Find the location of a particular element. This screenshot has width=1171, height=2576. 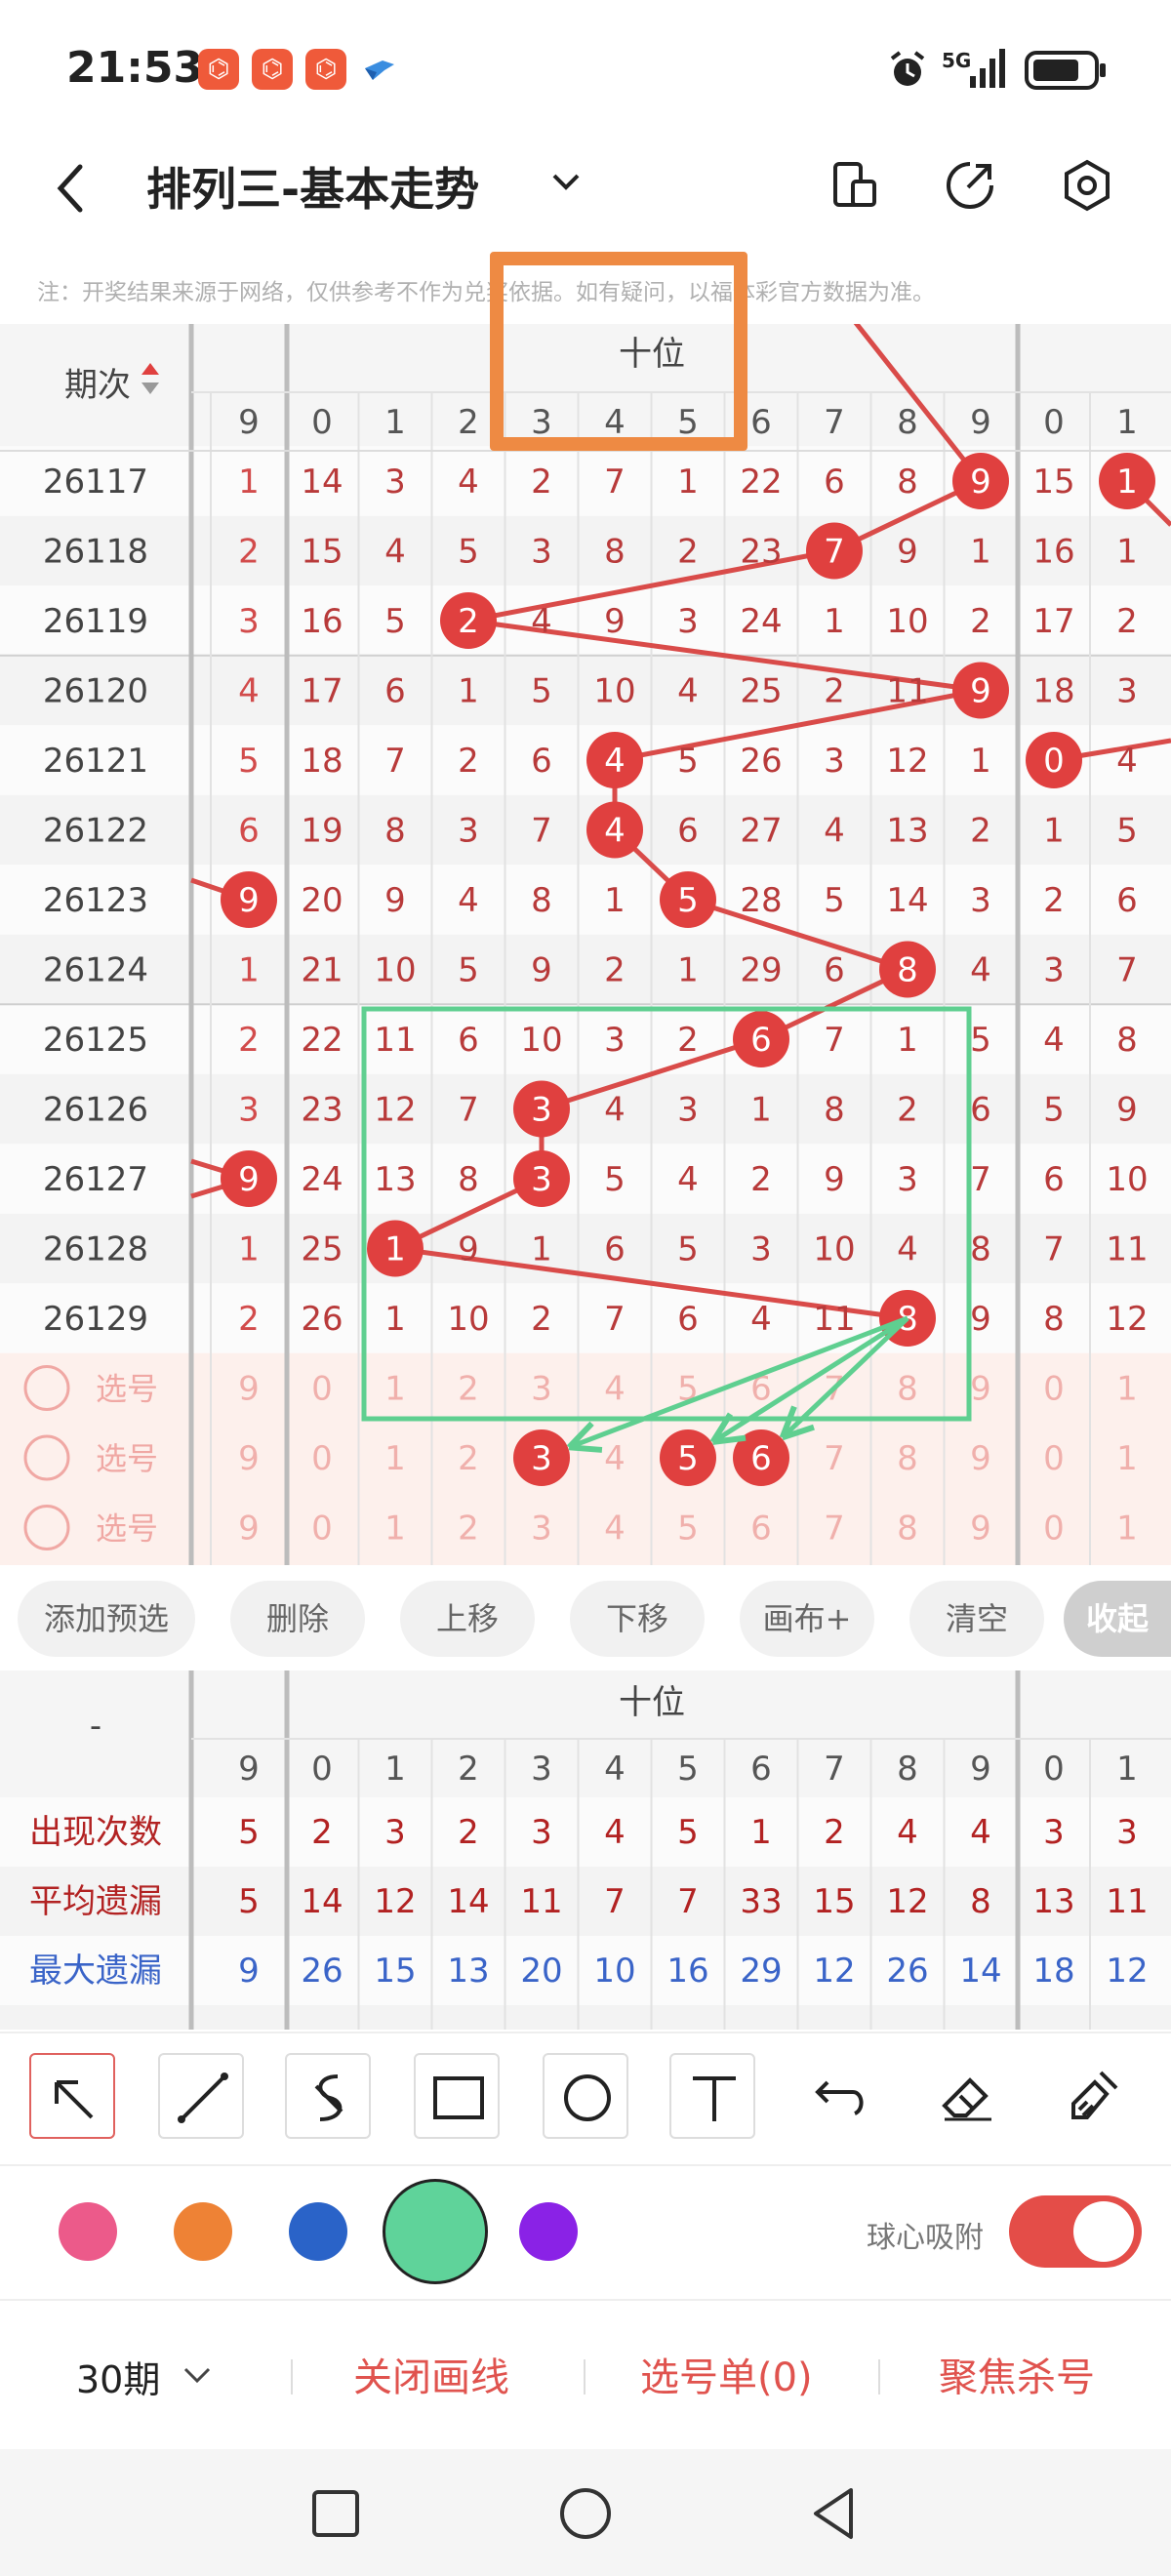

page-title: 排列三-基本走势 is located at coordinates (312, 186).